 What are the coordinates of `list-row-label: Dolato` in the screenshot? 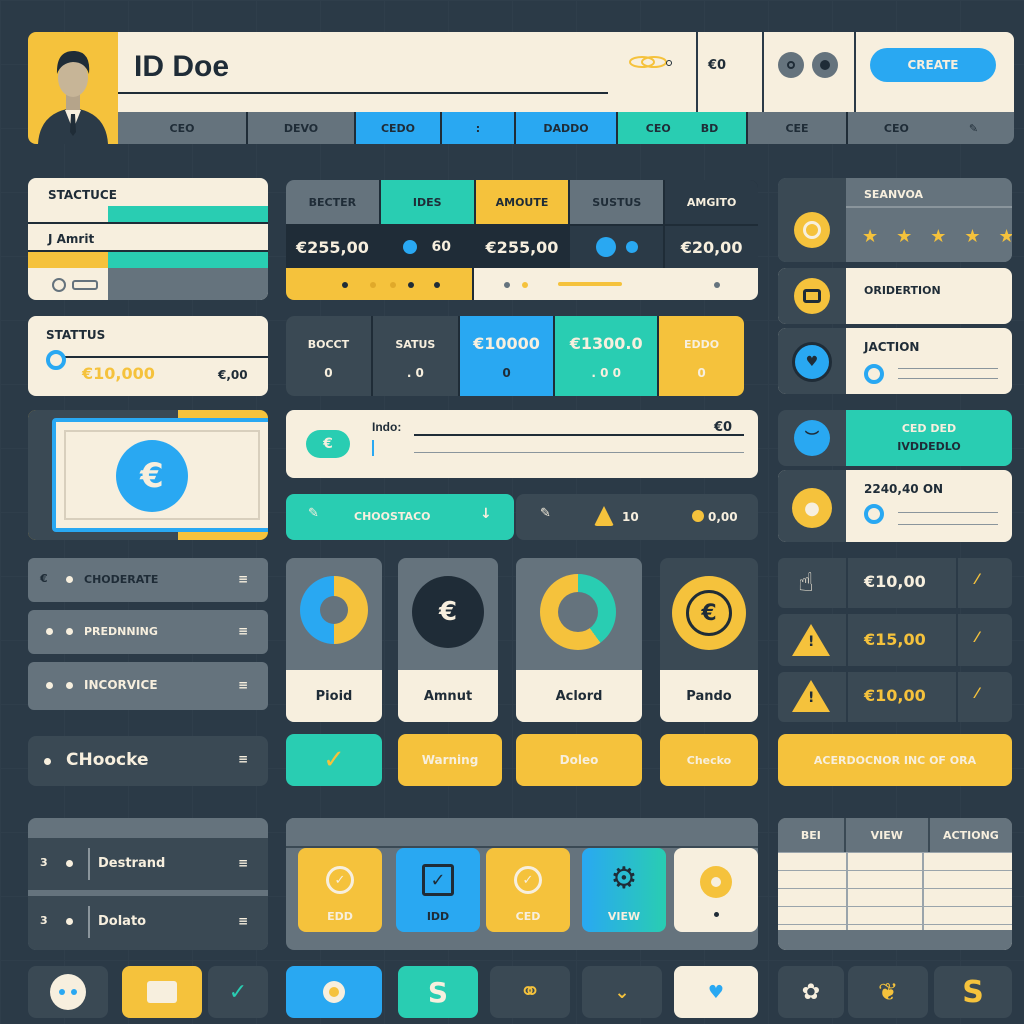 It's located at (122, 921).